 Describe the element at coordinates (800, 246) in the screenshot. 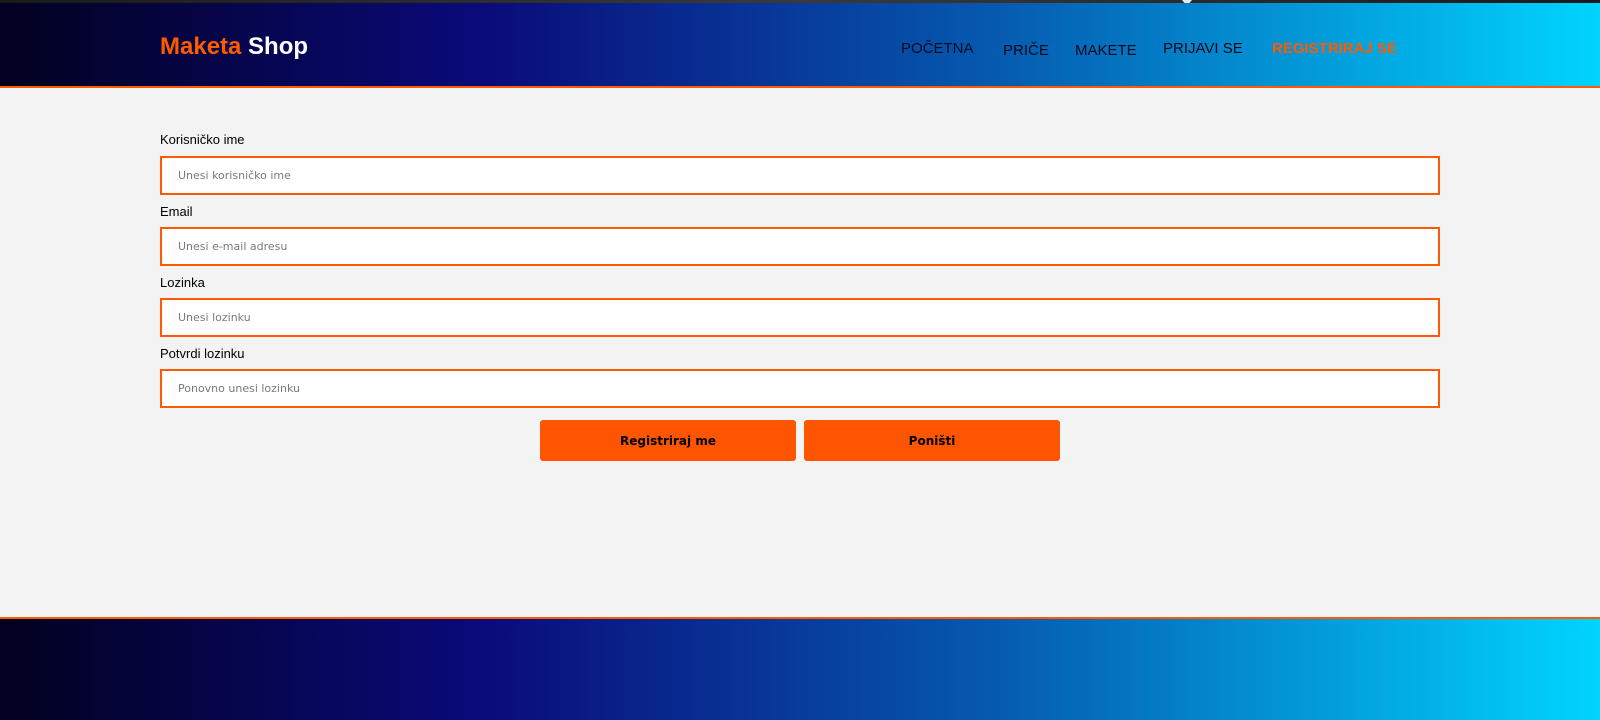

I see `email-input` at that location.